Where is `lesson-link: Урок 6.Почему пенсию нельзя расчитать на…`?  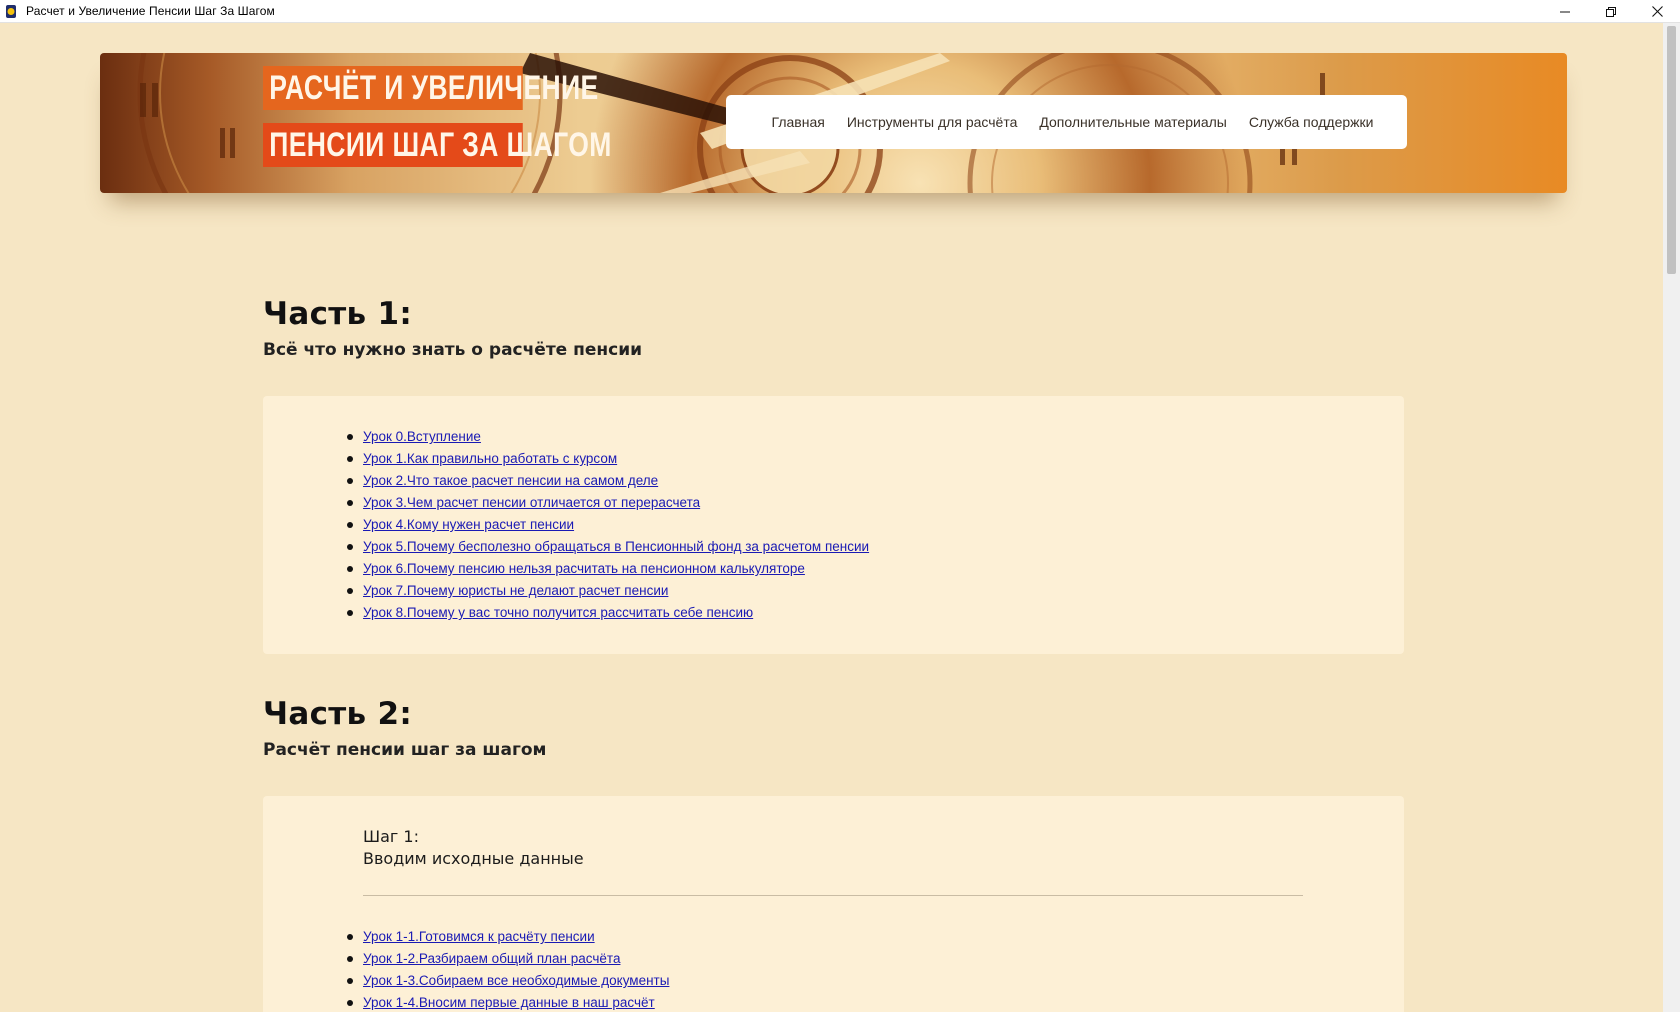 lesson-link: Урок 6.Почему пенсию нельзя расчитать на… is located at coordinates (584, 568).